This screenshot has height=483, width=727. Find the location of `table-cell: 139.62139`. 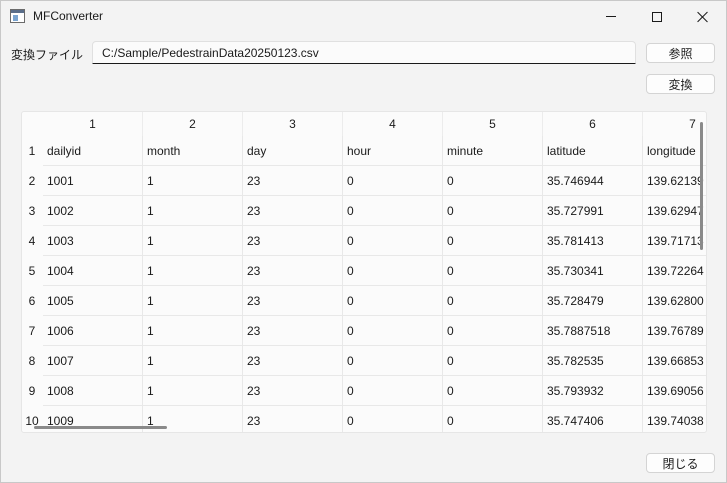

table-cell: 139.62139 is located at coordinates (674, 181).